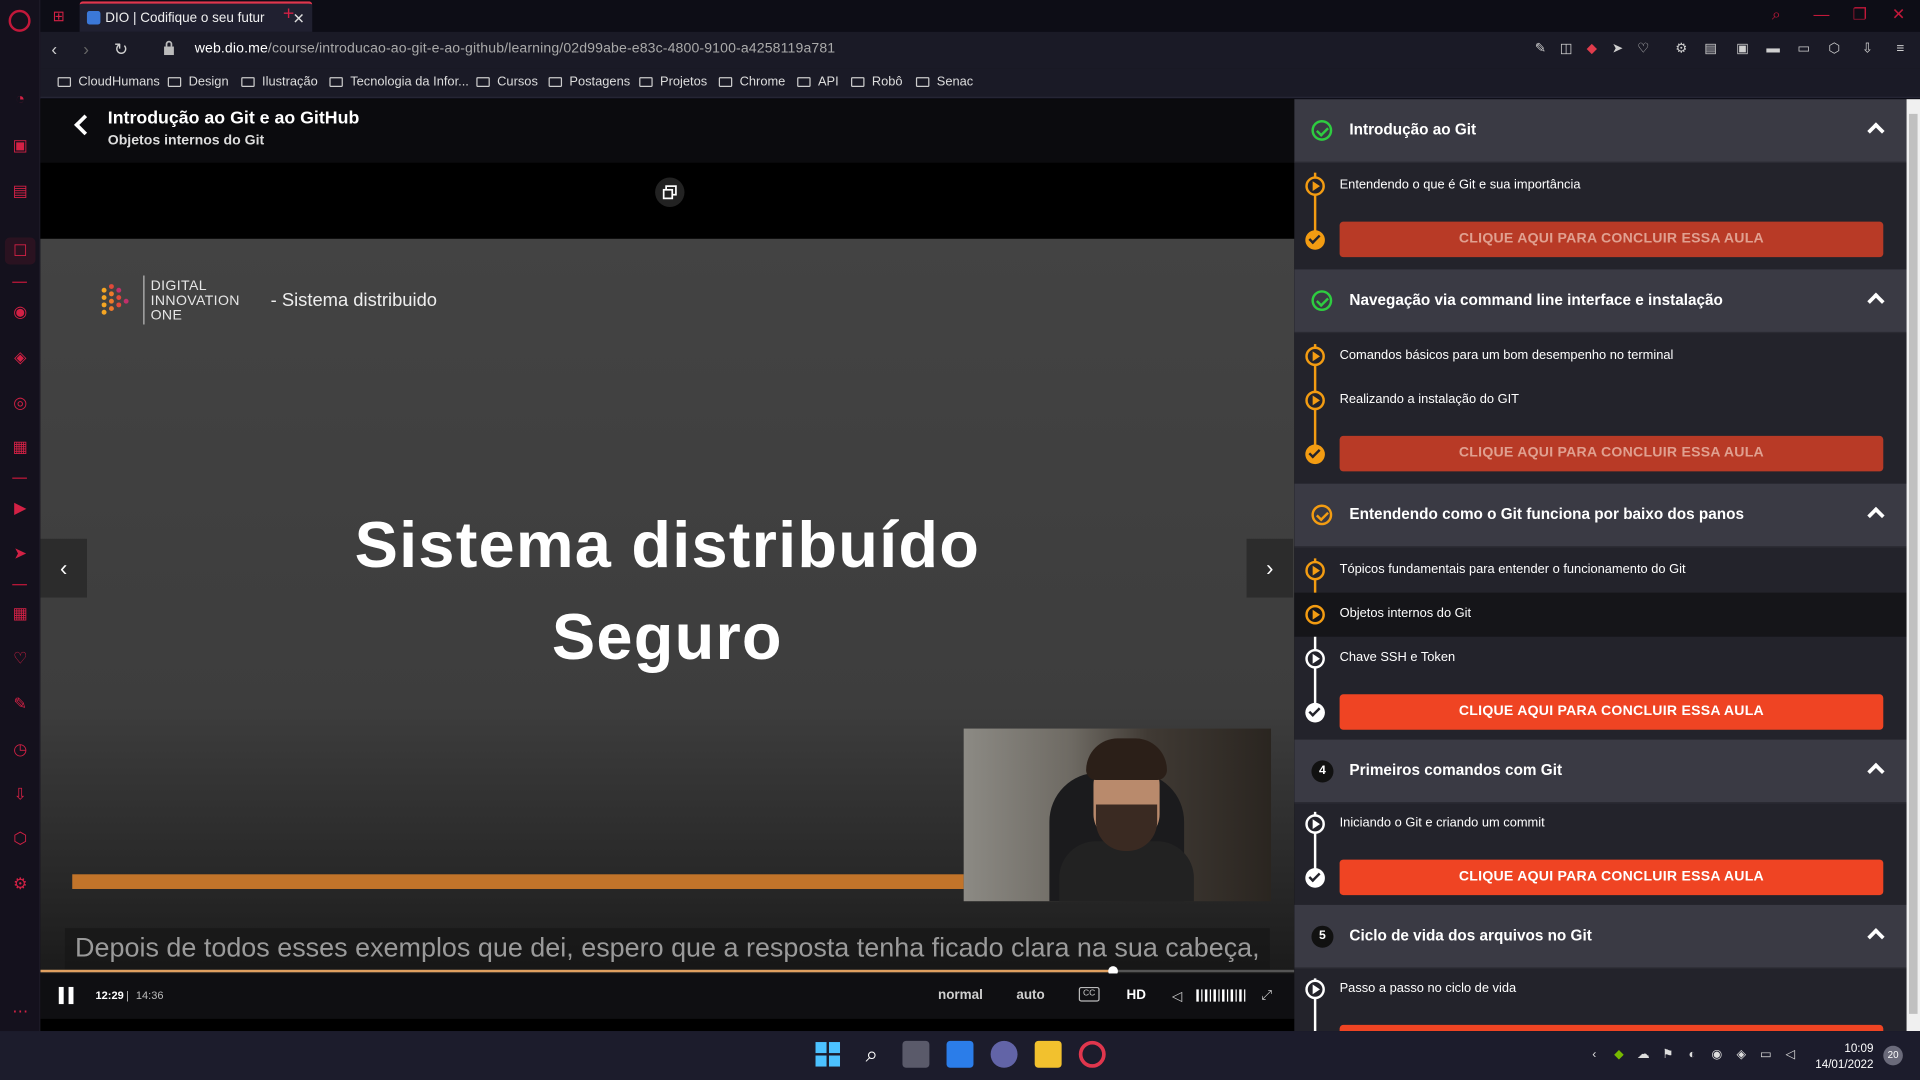 The image size is (1920, 1080). I want to click on opera-gx-taskbar-icon, so click(1092, 1054).